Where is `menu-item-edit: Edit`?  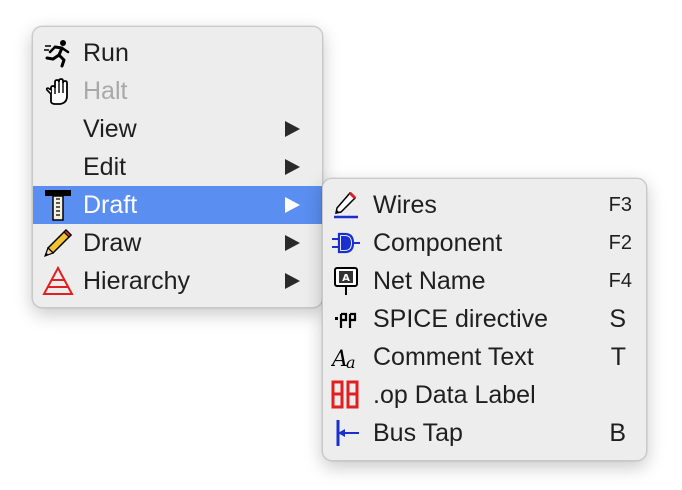
menu-item-edit: Edit is located at coordinates (177, 167).